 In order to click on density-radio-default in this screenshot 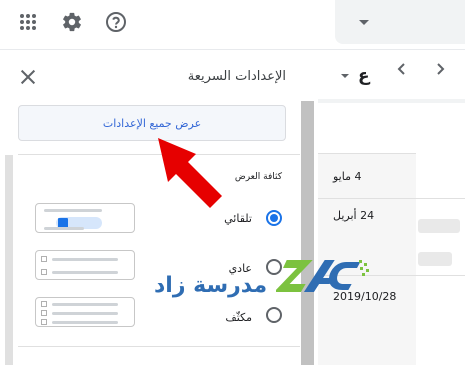, I will do `click(274, 218)`.